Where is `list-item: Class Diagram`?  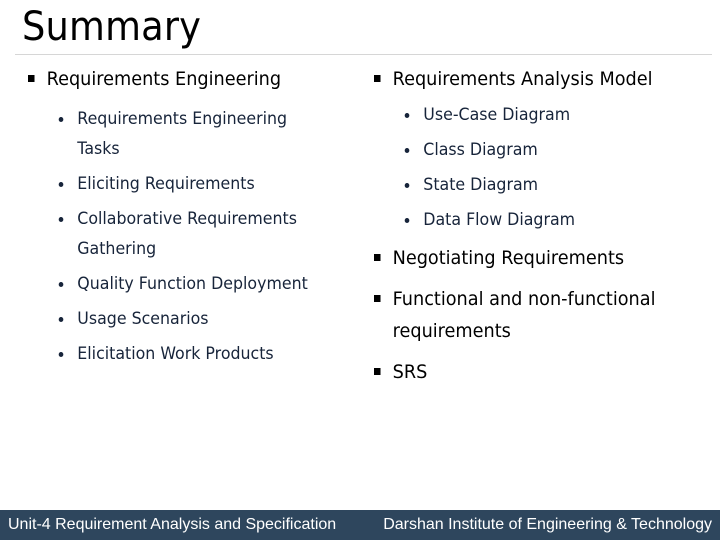 list-item: Class Diagram is located at coordinates (532, 150).